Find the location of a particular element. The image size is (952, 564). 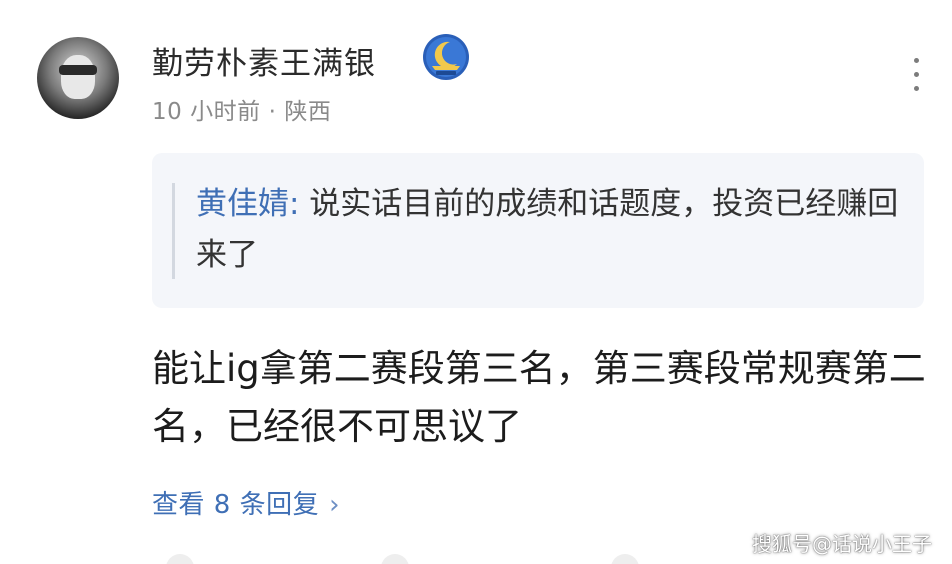

avatar-headband is located at coordinates (78, 70).